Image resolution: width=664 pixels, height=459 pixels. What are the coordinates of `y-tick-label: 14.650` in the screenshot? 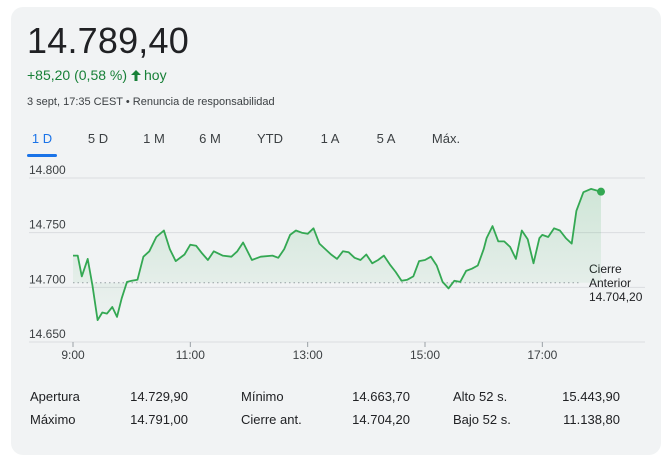 It's located at (47, 334).